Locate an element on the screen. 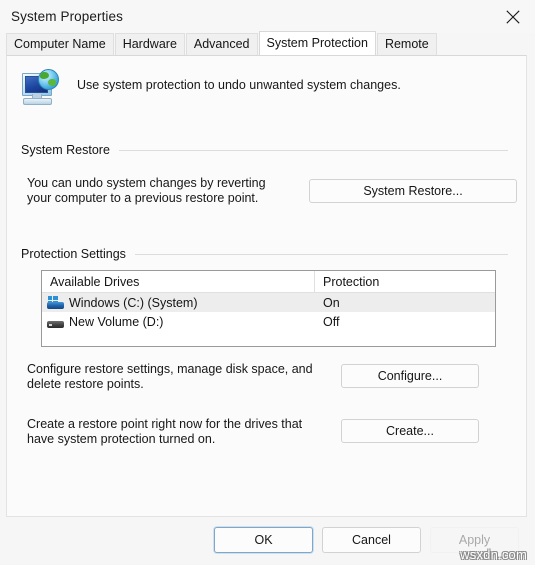 The width and height of the screenshot is (535, 565). drive-protection-state: On is located at coordinates (331, 302).